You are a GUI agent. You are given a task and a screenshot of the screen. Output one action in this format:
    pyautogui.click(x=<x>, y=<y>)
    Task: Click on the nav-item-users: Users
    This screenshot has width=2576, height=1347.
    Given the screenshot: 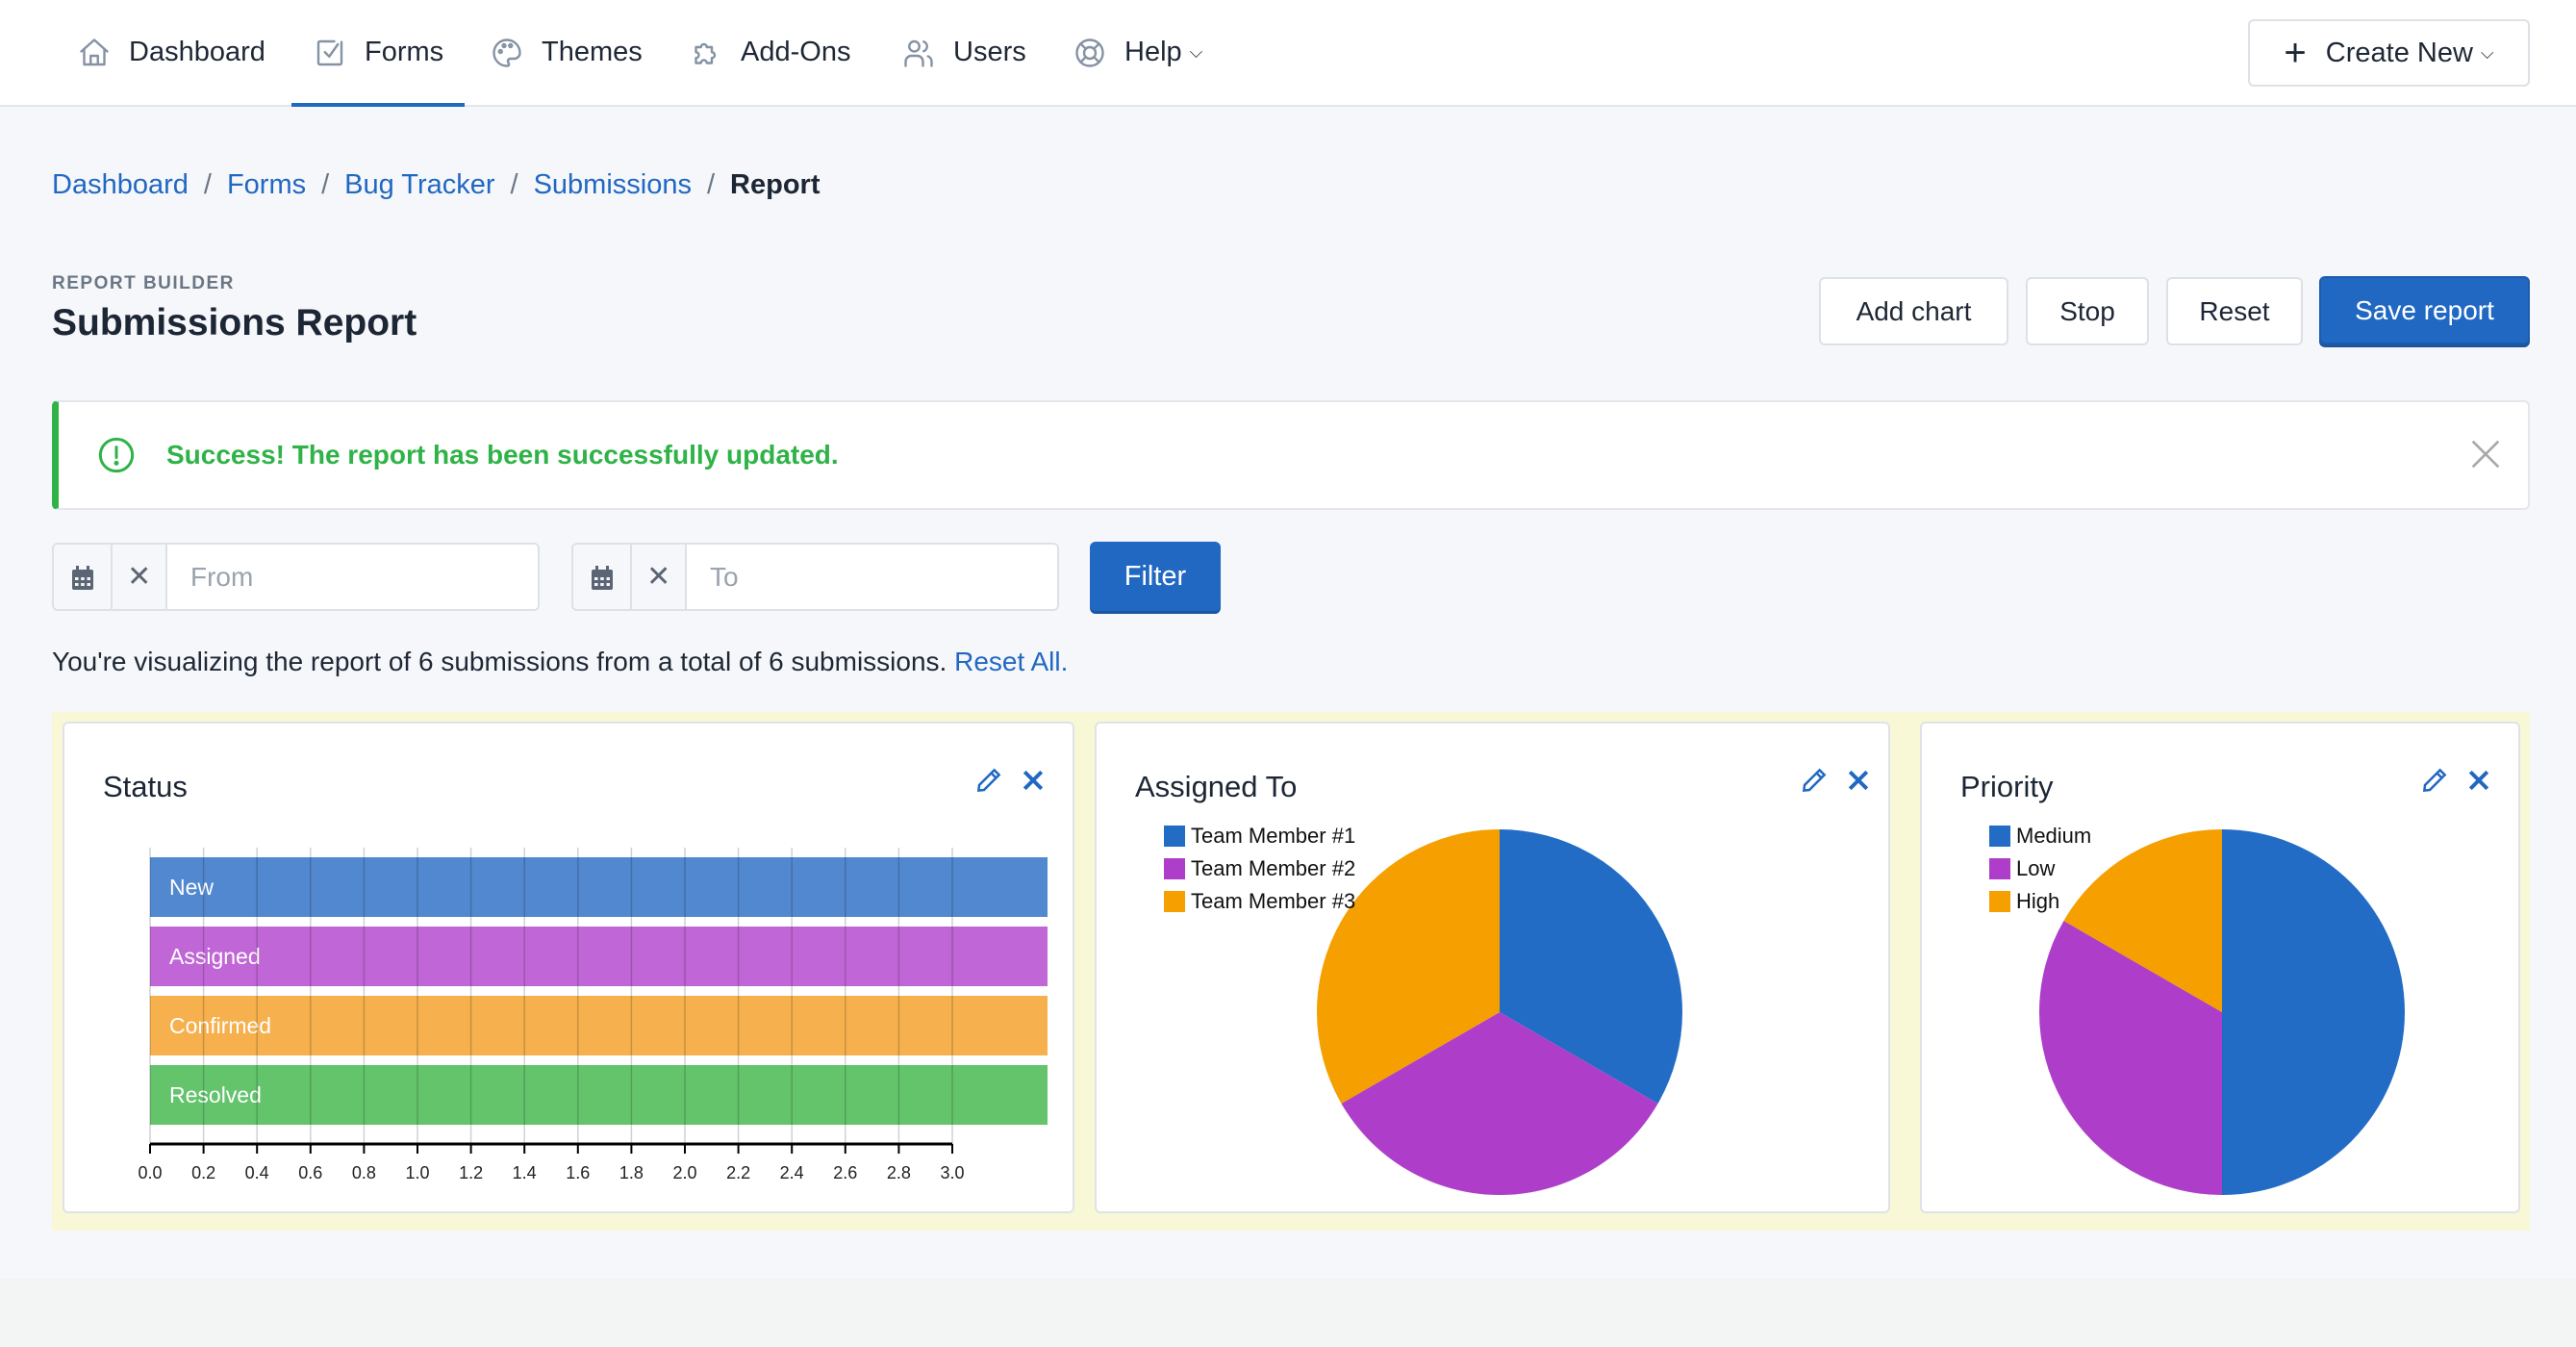 What is the action you would take?
    pyautogui.click(x=964, y=53)
    